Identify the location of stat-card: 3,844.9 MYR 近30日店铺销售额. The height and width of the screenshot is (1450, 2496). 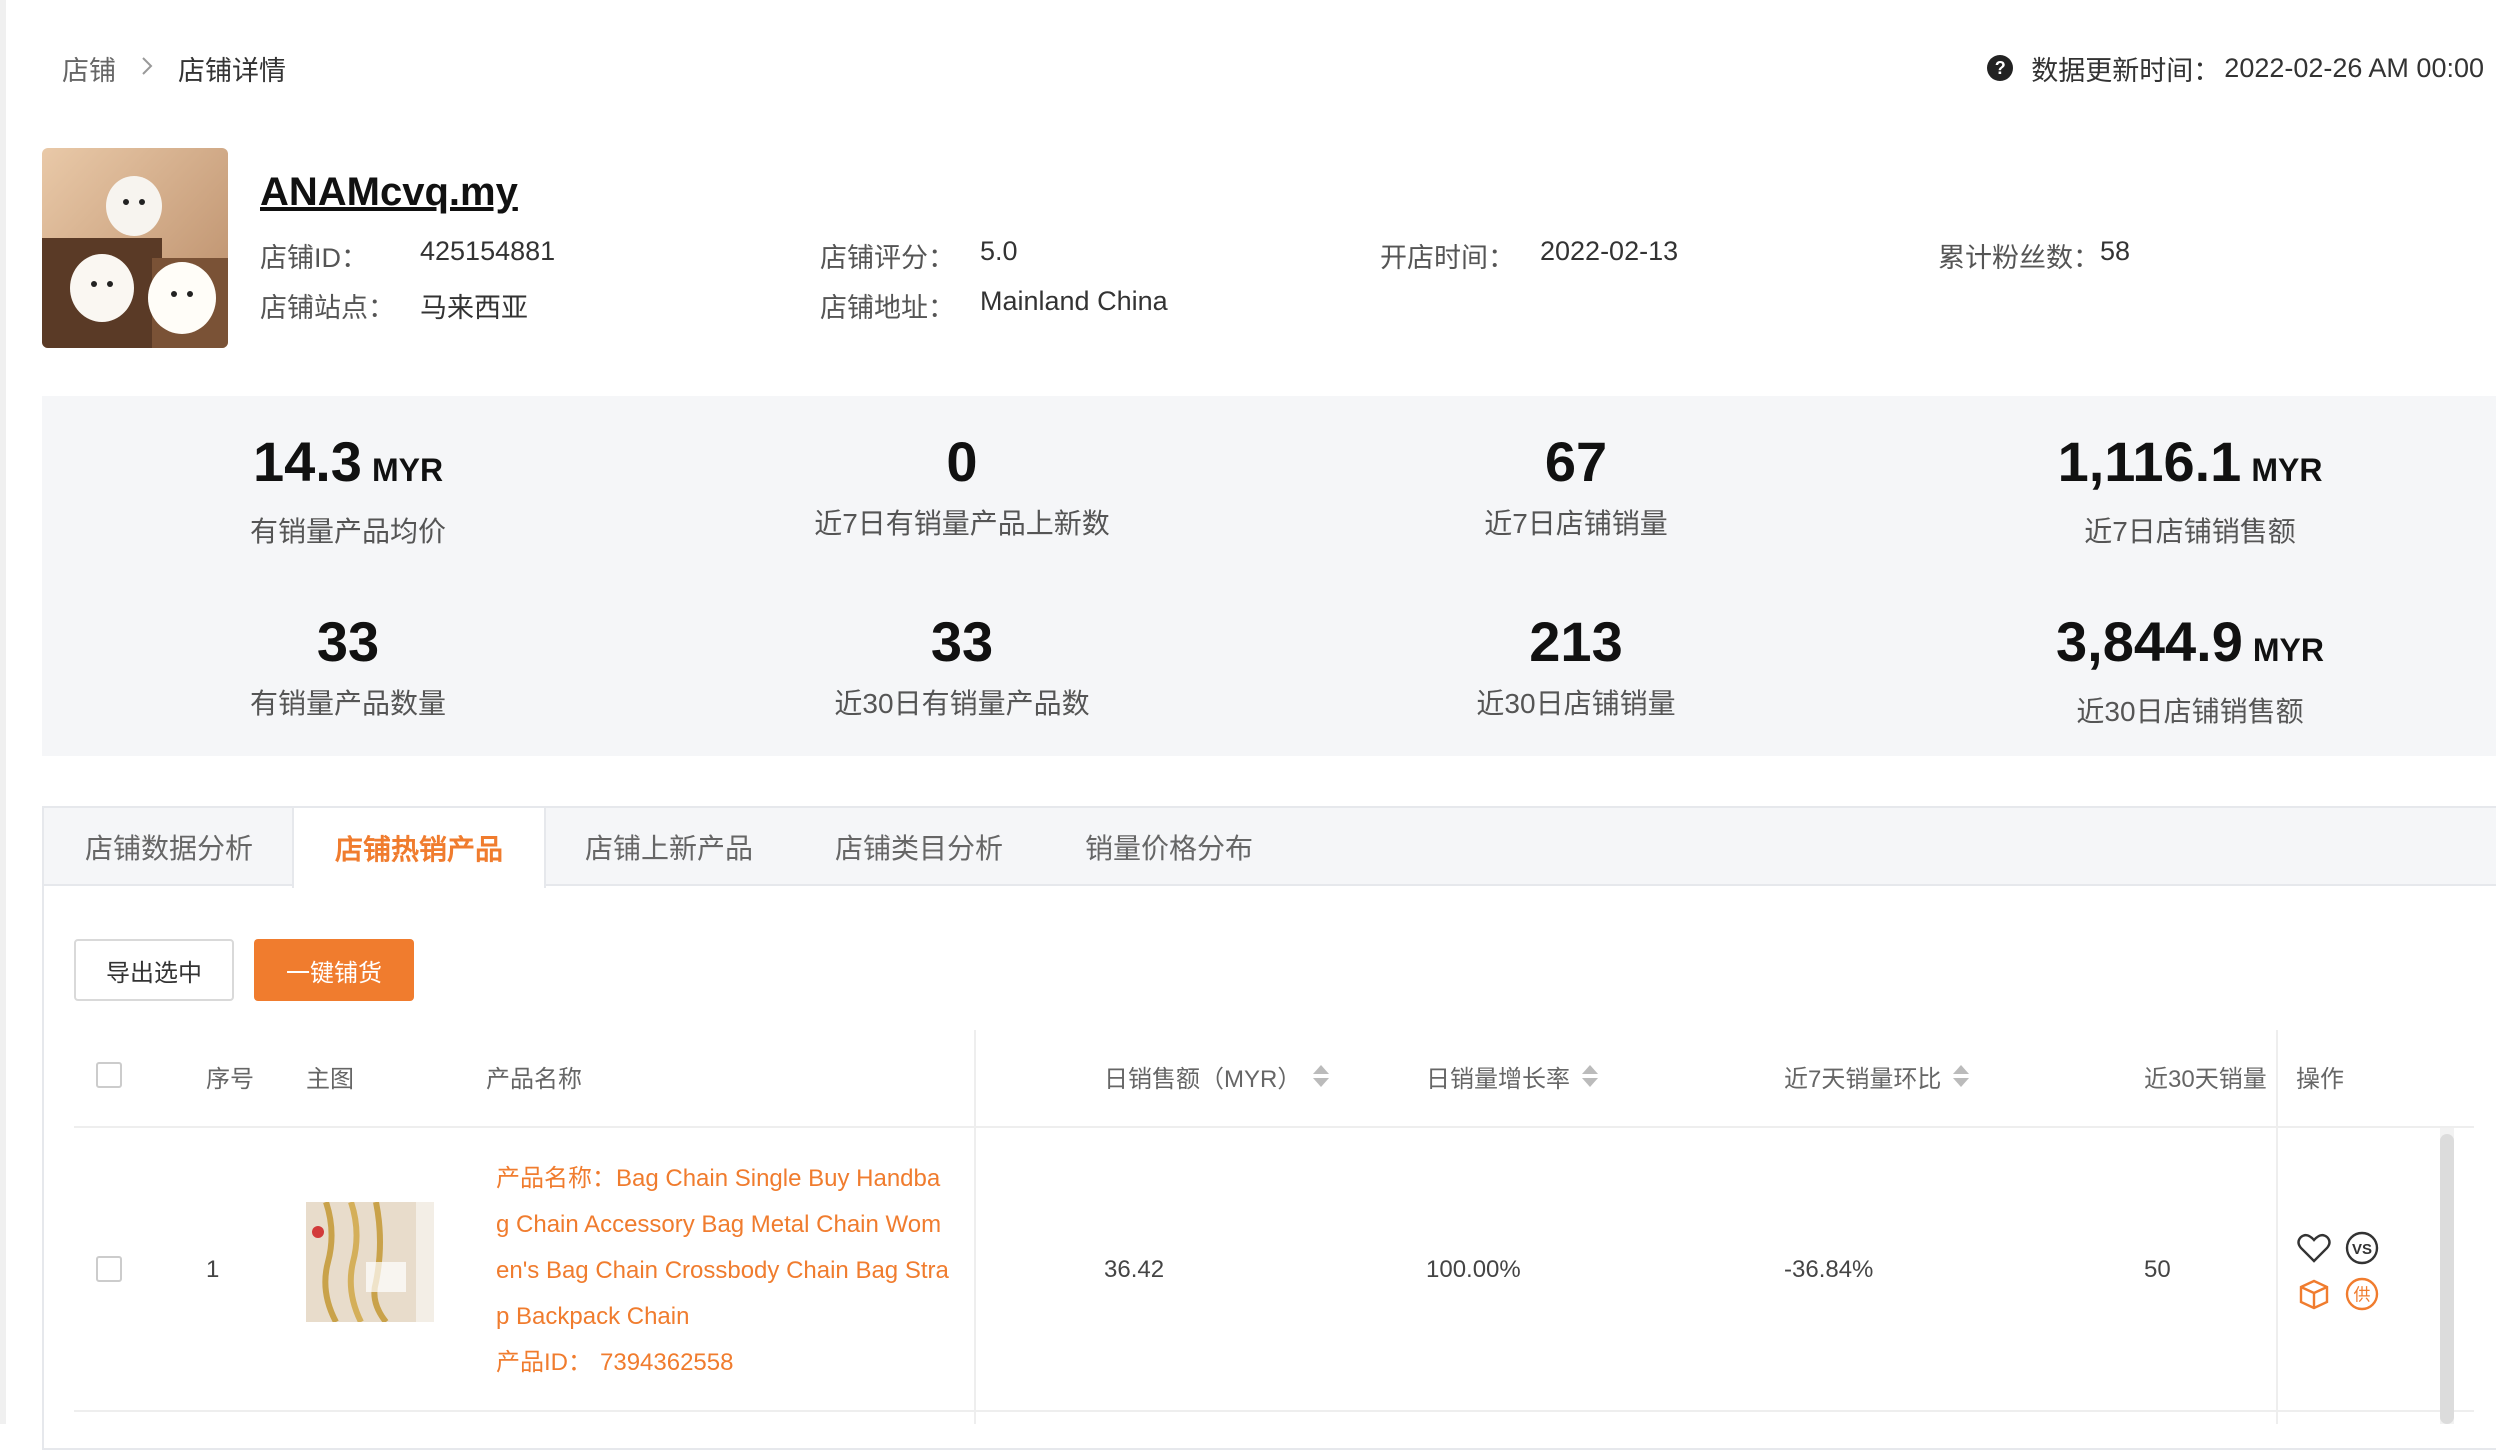
(2190, 670).